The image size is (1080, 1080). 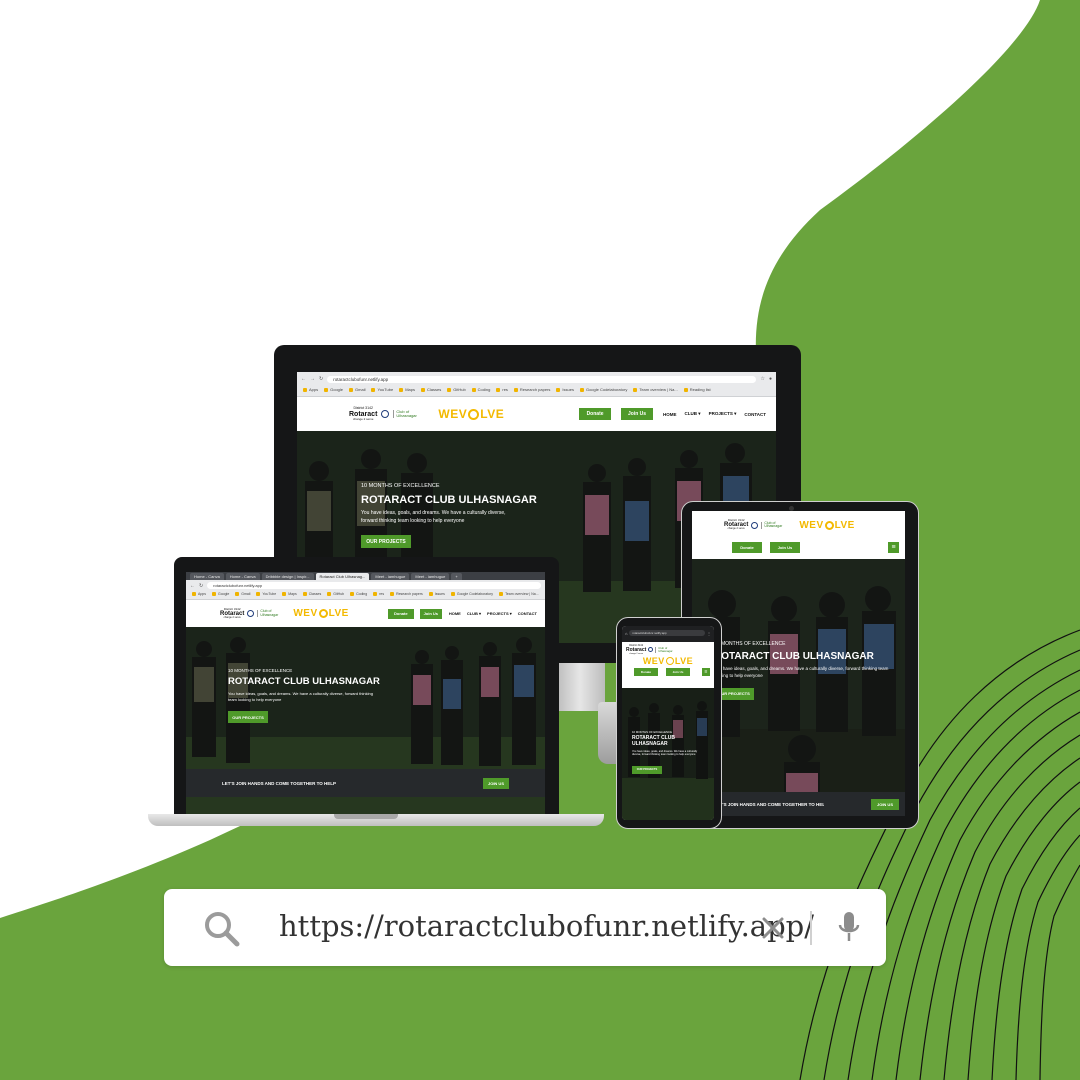 What do you see at coordinates (546, 926) in the screenshot?
I see `search-url-text: https://rotaractclubofunr.netlify.app/` at bounding box center [546, 926].